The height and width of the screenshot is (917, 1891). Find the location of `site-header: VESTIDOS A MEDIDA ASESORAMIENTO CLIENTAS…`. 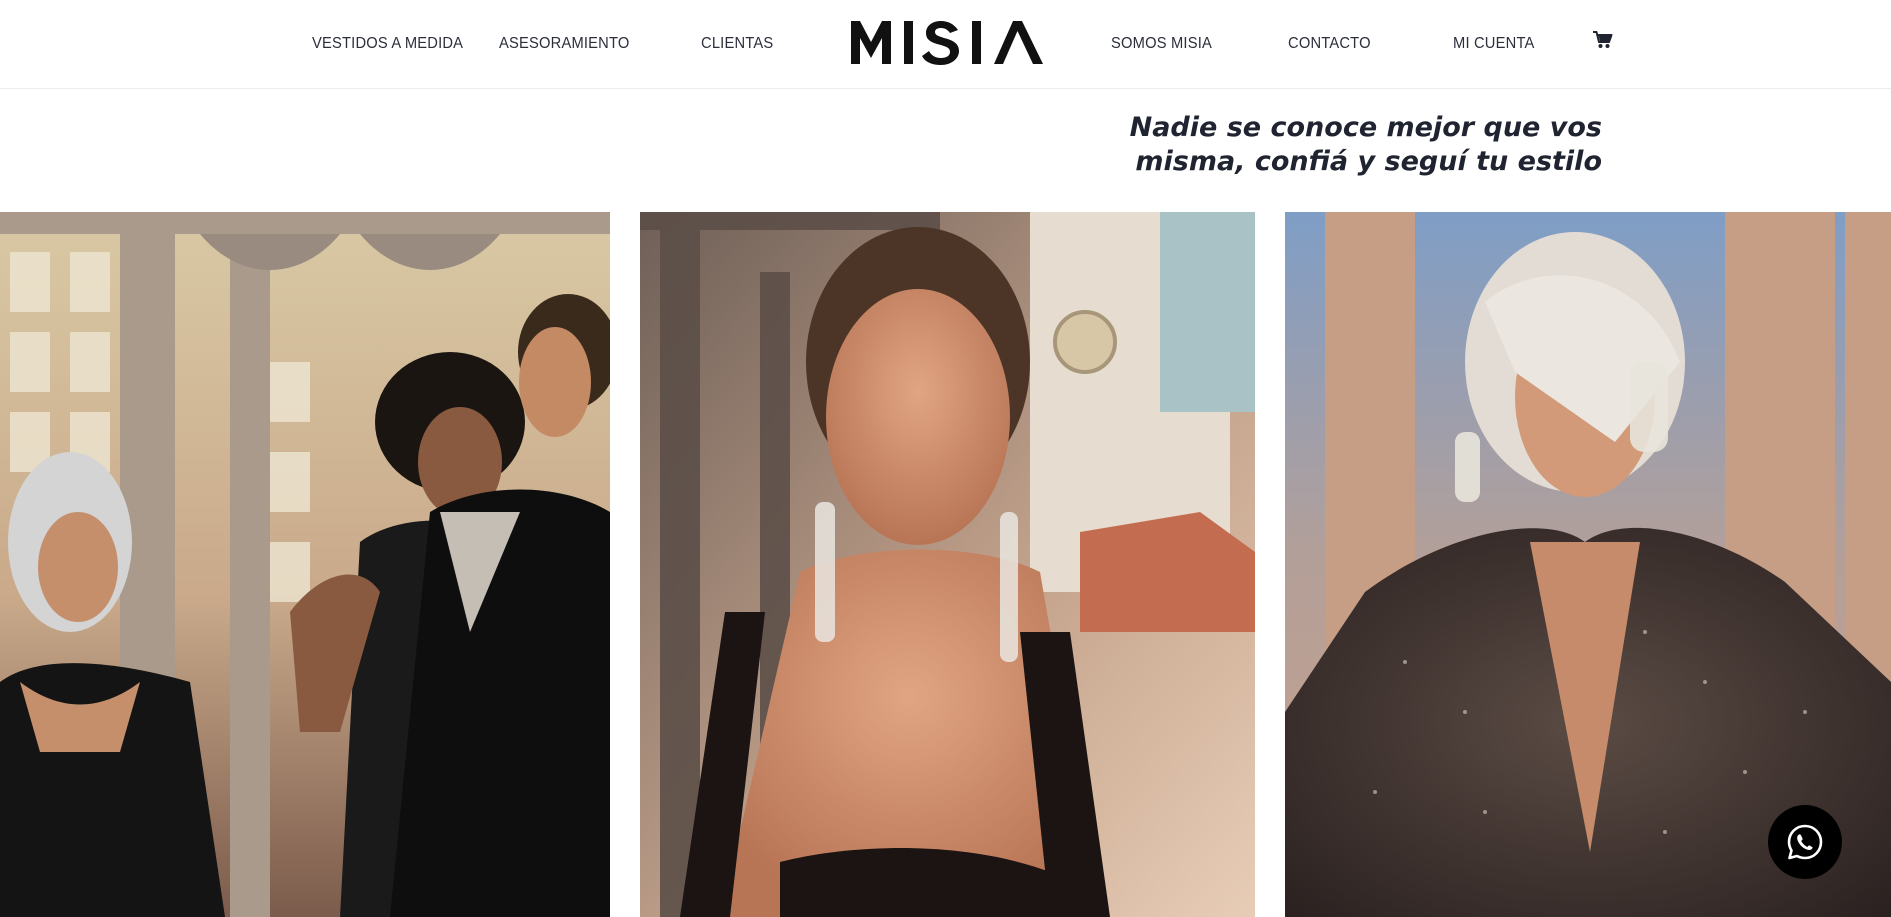

site-header: VESTIDOS A MEDIDA ASESORAMIENTO CLIENTAS… is located at coordinates (945, 44).